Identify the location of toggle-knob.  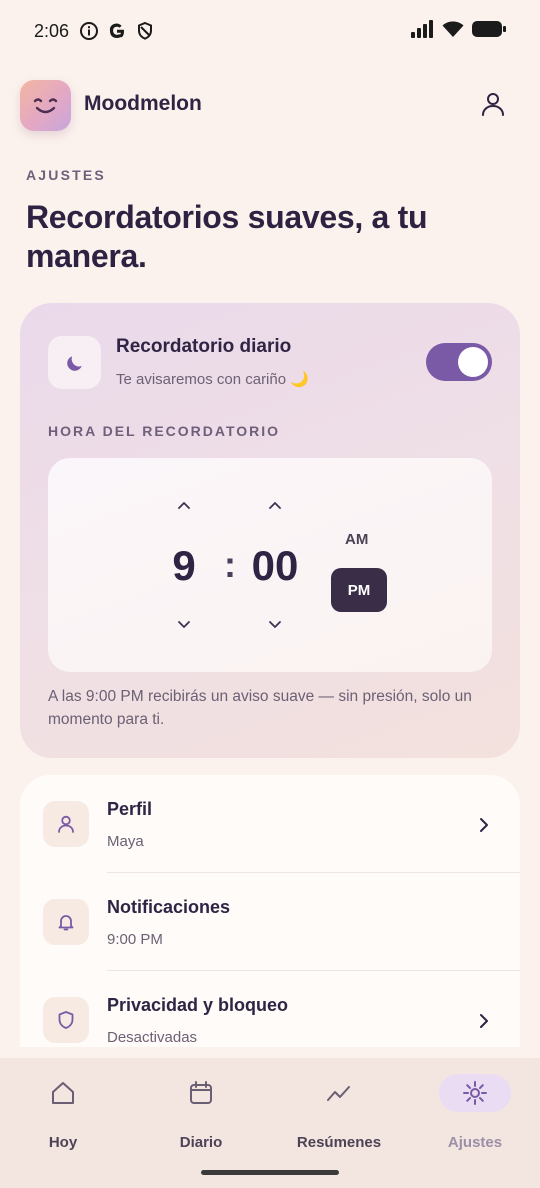
(473, 362).